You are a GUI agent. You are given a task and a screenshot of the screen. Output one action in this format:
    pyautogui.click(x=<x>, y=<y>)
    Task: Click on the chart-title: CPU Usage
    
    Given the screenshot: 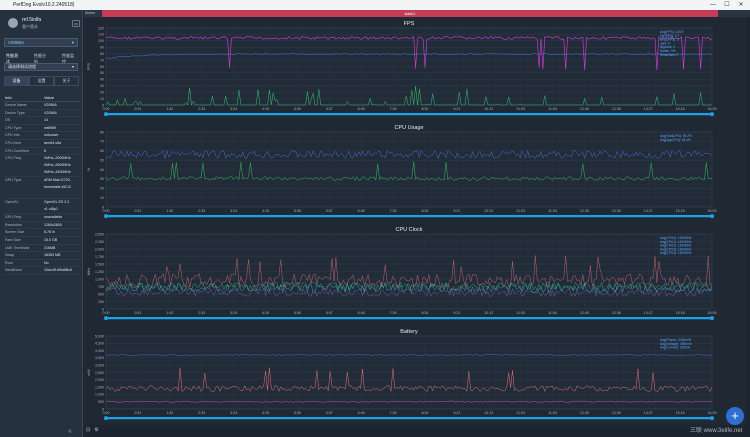 What is the action you would take?
    pyautogui.click(x=408, y=128)
    